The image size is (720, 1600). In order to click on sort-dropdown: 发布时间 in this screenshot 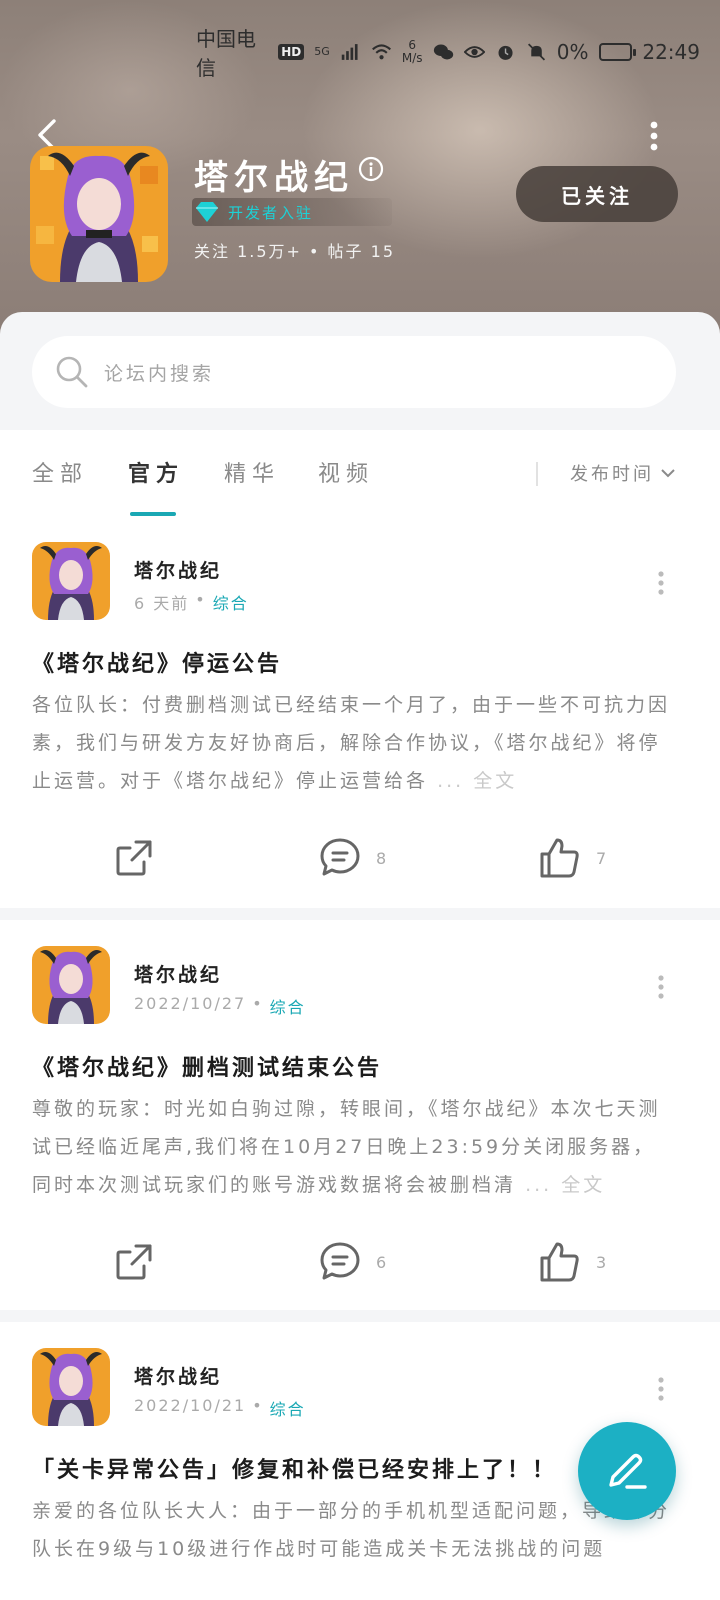, I will do `click(623, 473)`.